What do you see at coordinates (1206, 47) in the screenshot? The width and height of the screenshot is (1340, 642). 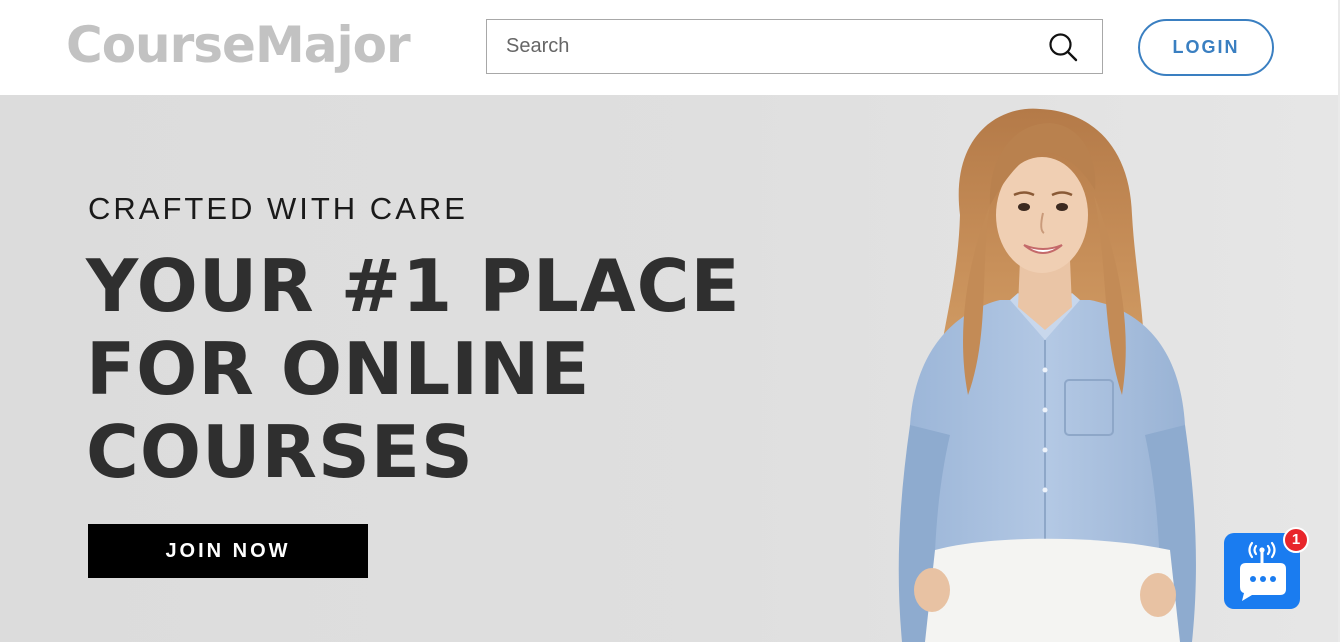 I see `login-button: LOGIN` at bounding box center [1206, 47].